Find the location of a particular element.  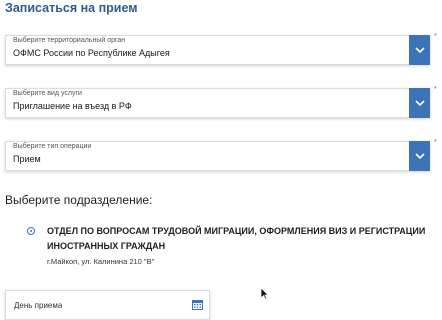

page-title: Записаться на прием is located at coordinates (71, 8).